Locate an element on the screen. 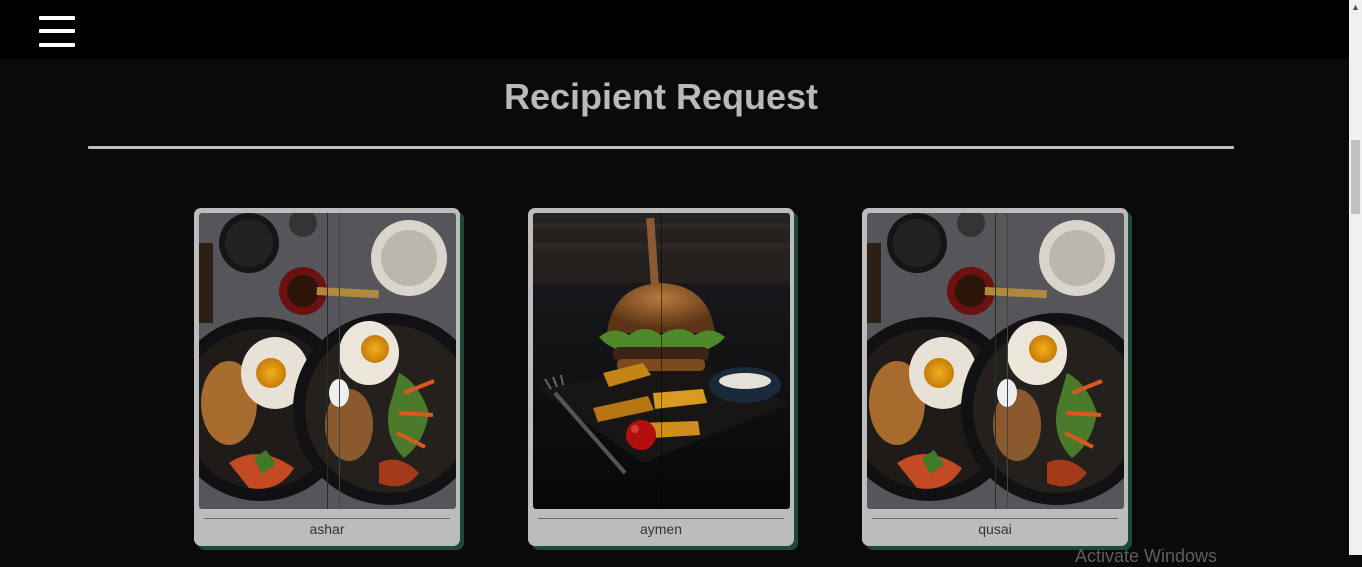 The width and height of the screenshot is (1362, 567). scrollbar-thumb is located at coordinates (1355, 177).